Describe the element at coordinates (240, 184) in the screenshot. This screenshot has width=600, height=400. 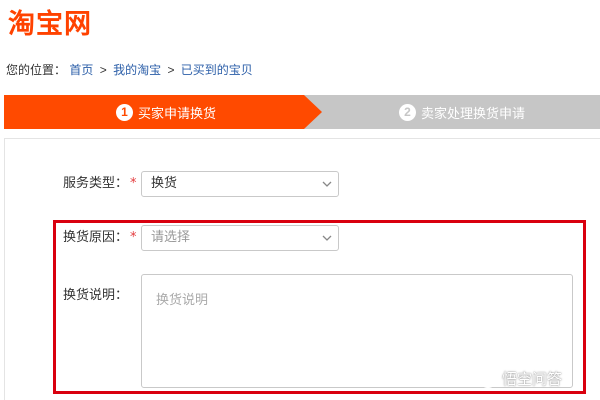
I see `service-type-select: 换货` at that location.